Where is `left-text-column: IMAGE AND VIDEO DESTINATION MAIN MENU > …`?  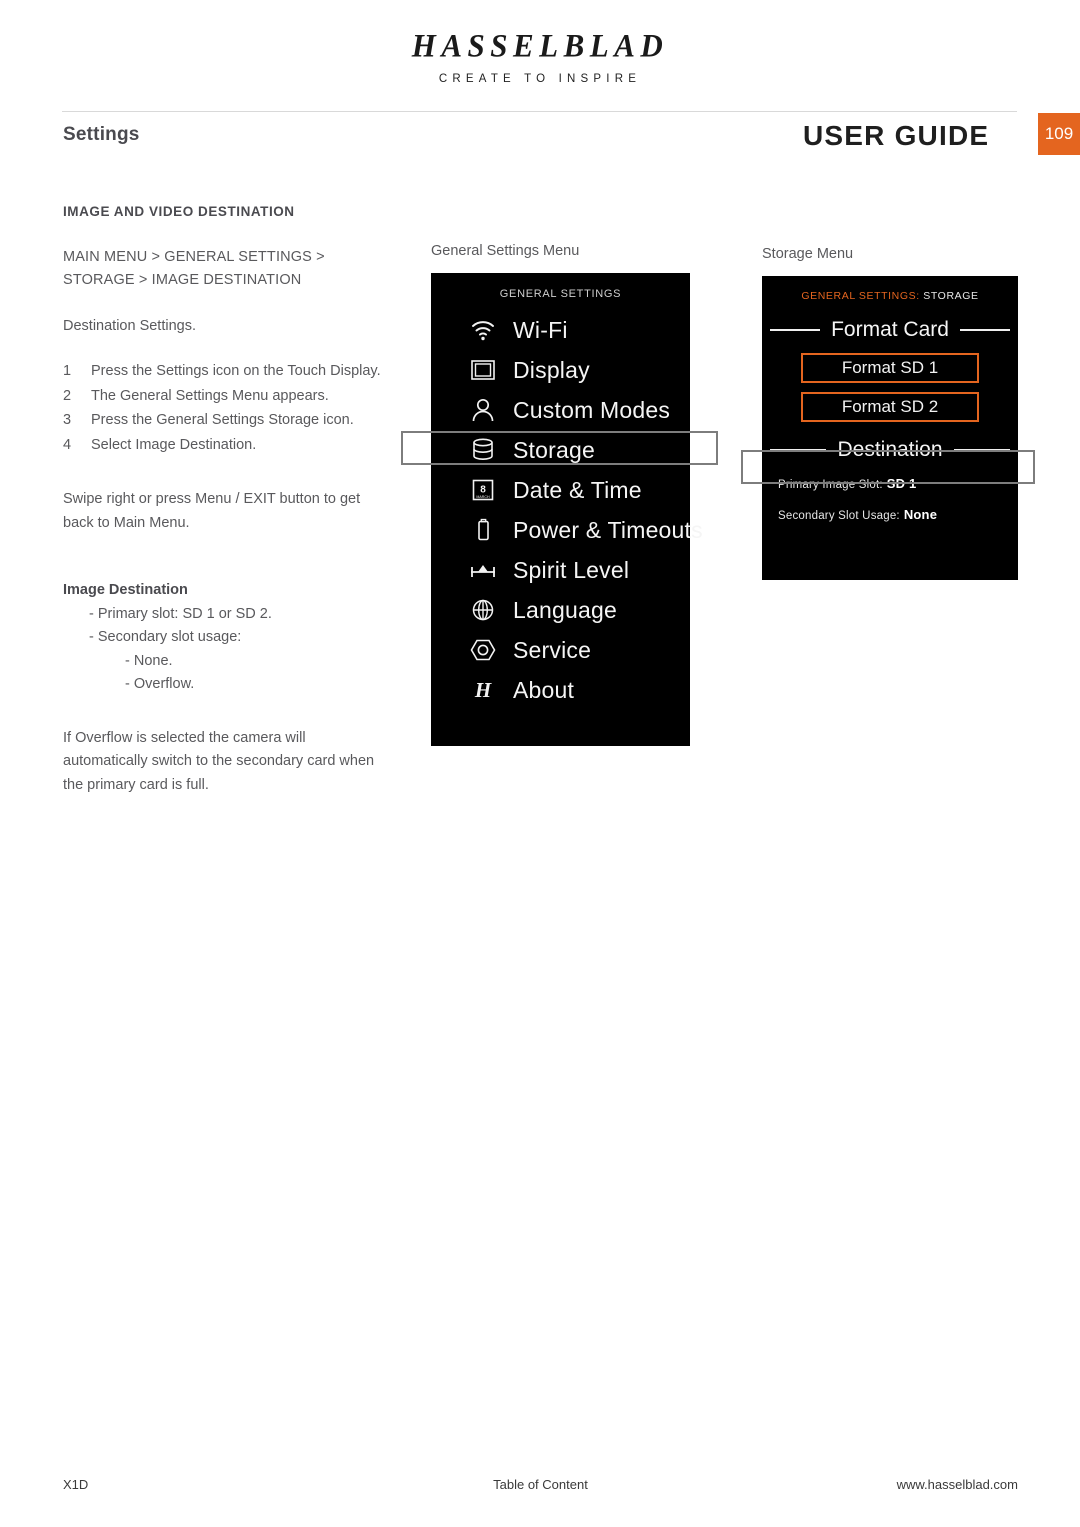 left-text-column: IMAGE AND VIDEO DESTINATION MAIN MENU > … is located at coordinates (228, 499).